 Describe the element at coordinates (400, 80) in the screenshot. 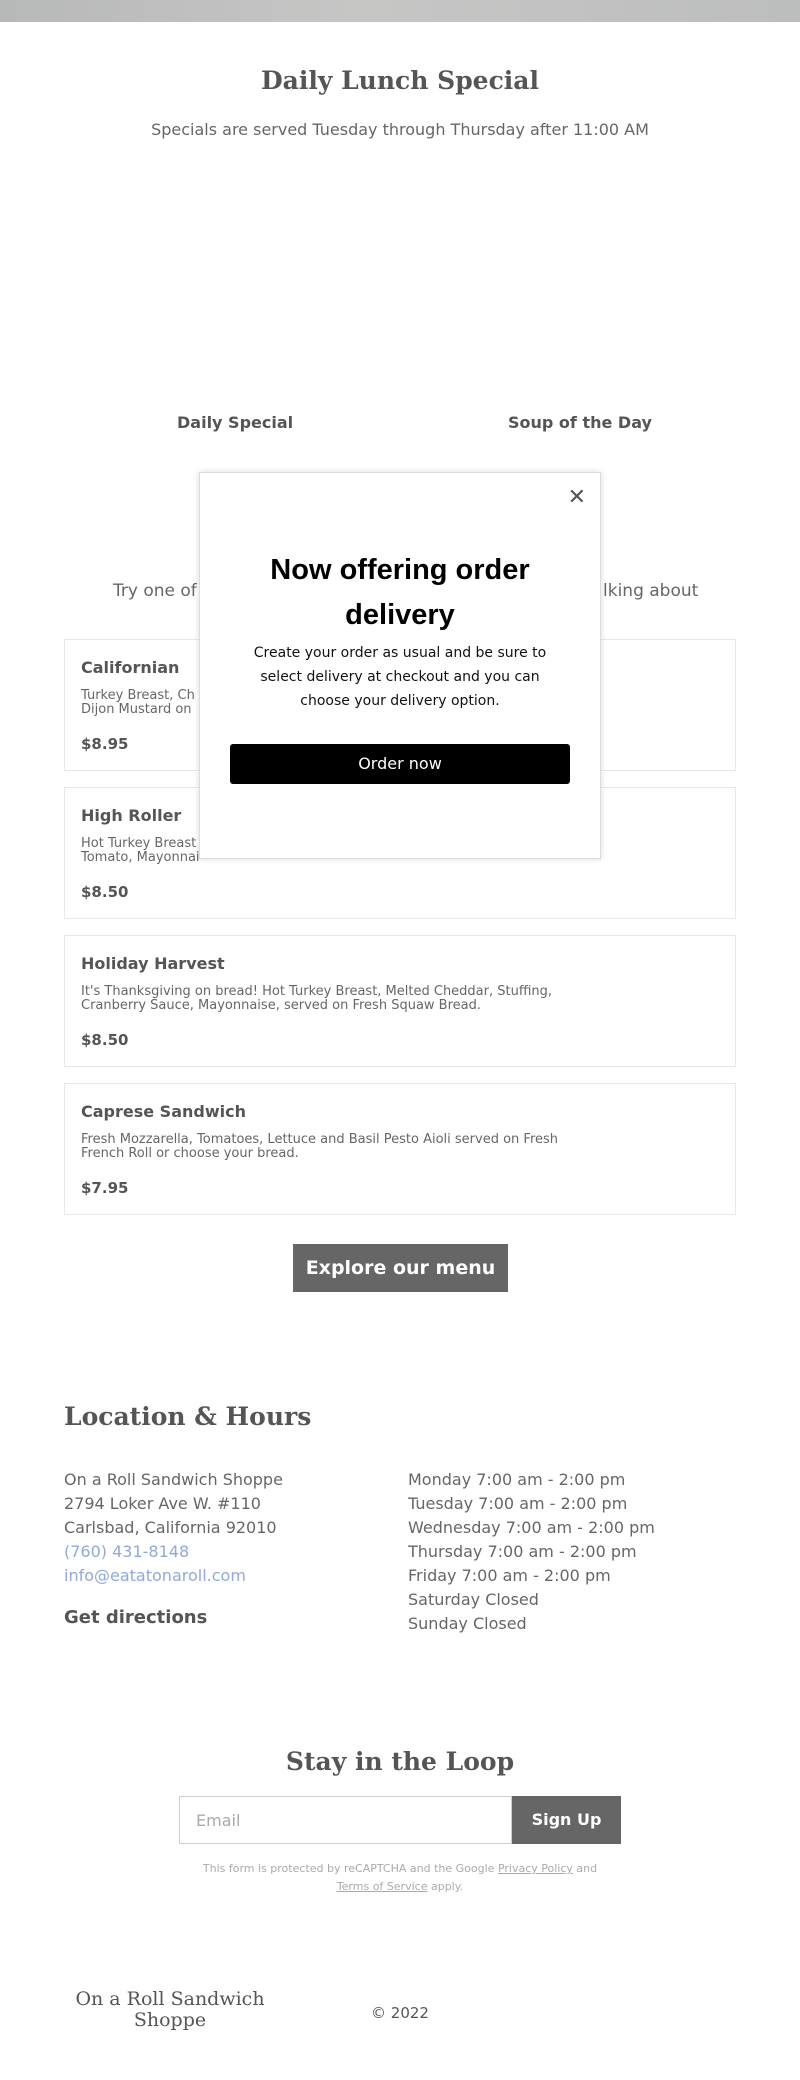

I see `lunch-special-title: Daily Lunch Special` at that location.